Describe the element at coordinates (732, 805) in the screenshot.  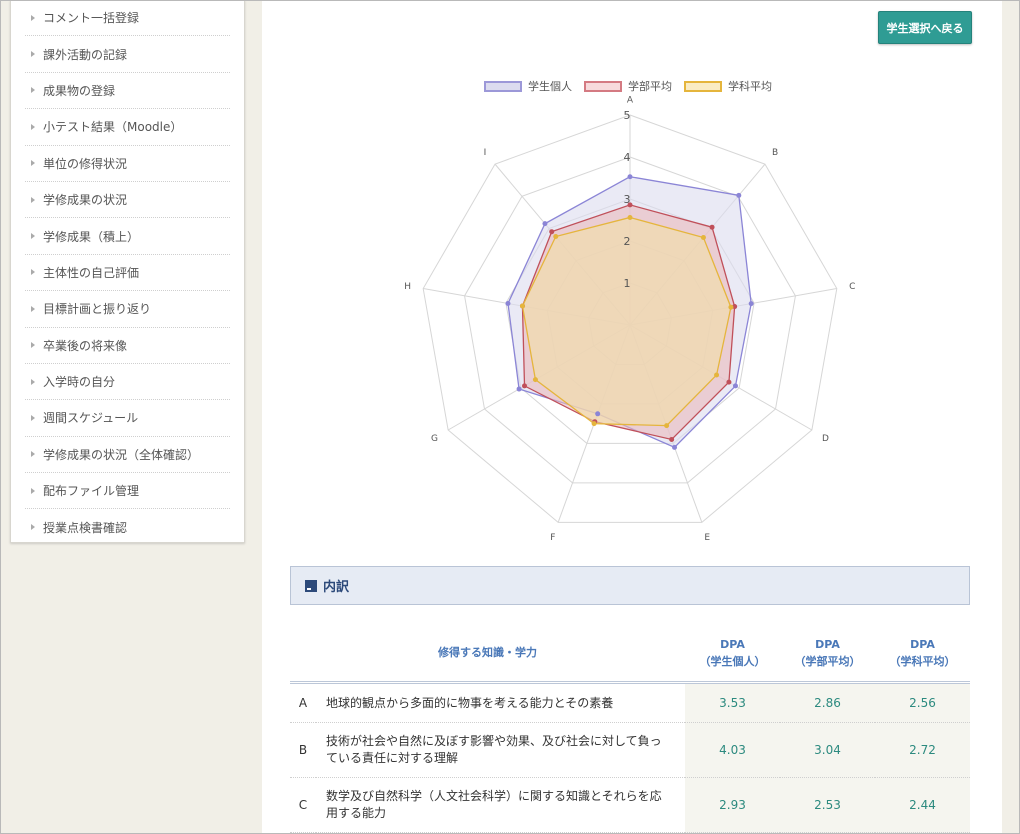
I see `row-dpa-individual: 2.93` at that location.